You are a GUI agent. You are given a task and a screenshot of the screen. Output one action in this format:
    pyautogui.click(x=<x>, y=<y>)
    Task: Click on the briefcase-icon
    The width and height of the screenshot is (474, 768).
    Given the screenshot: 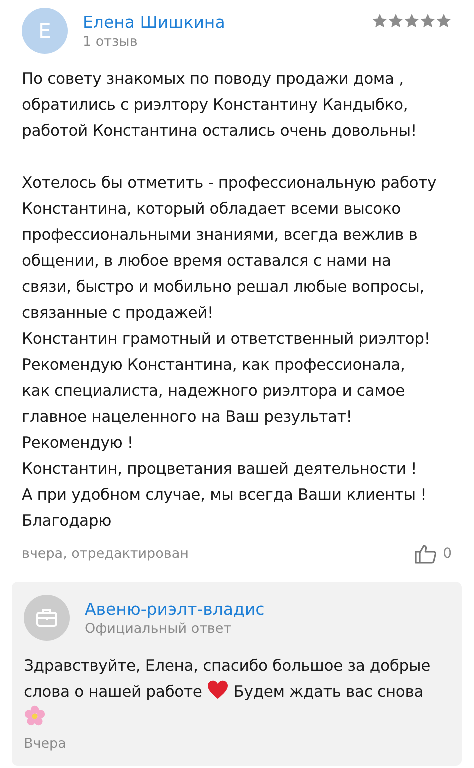 What is the action you would take?
    pyautogui.click(x=47, y=618)
    